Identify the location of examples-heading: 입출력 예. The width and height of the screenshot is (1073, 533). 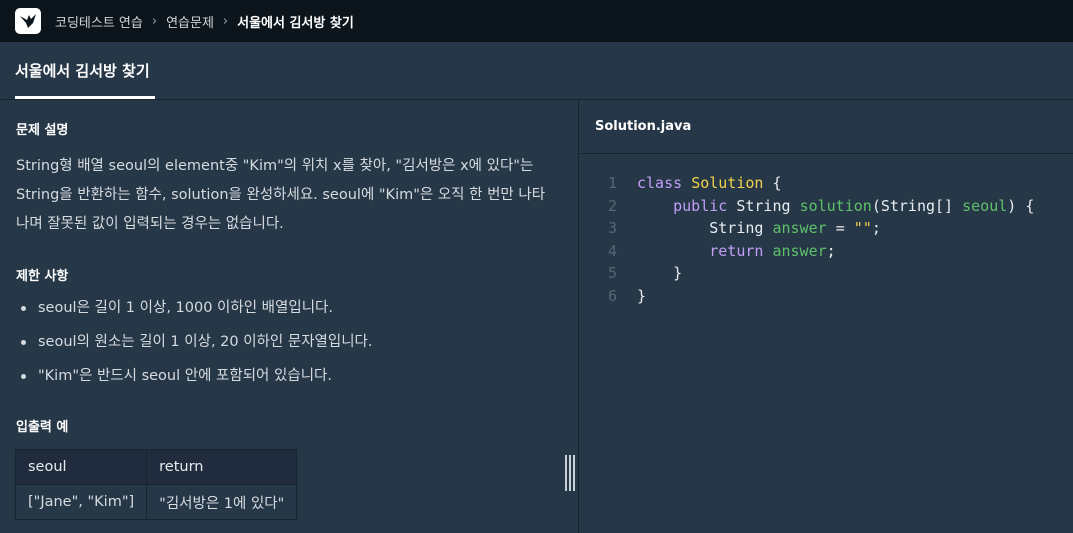
(42, 427).